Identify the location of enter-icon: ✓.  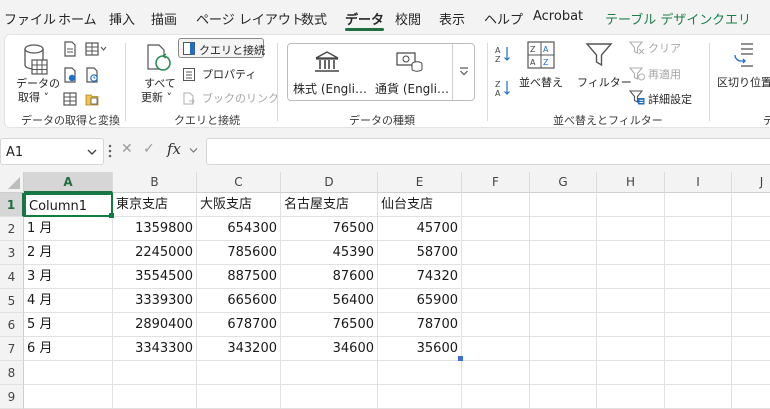
(149, 149).